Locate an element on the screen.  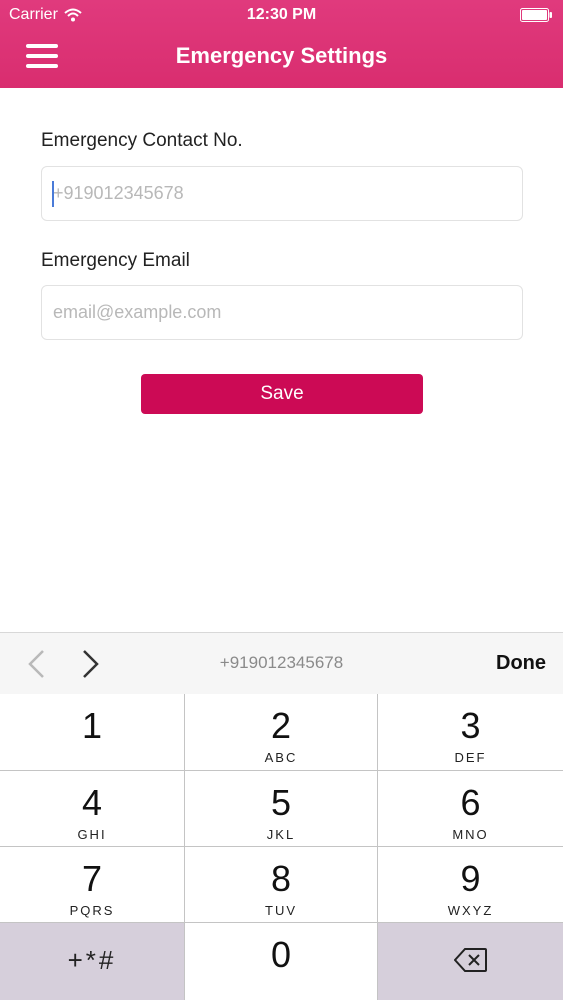
key-3: 3 DEF is located at coordinates (470, 732).